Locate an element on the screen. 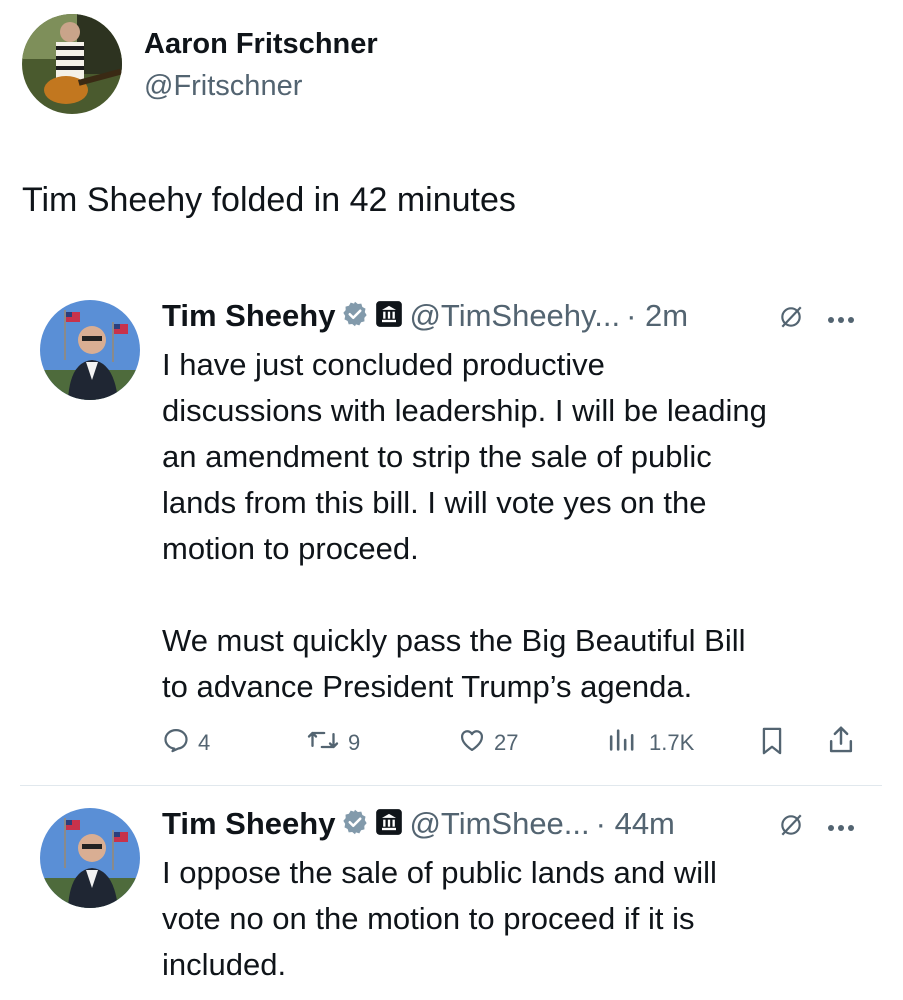 This screenshot has width=903, height=1000. like-button: 27 is located at coordinates (488, 743).